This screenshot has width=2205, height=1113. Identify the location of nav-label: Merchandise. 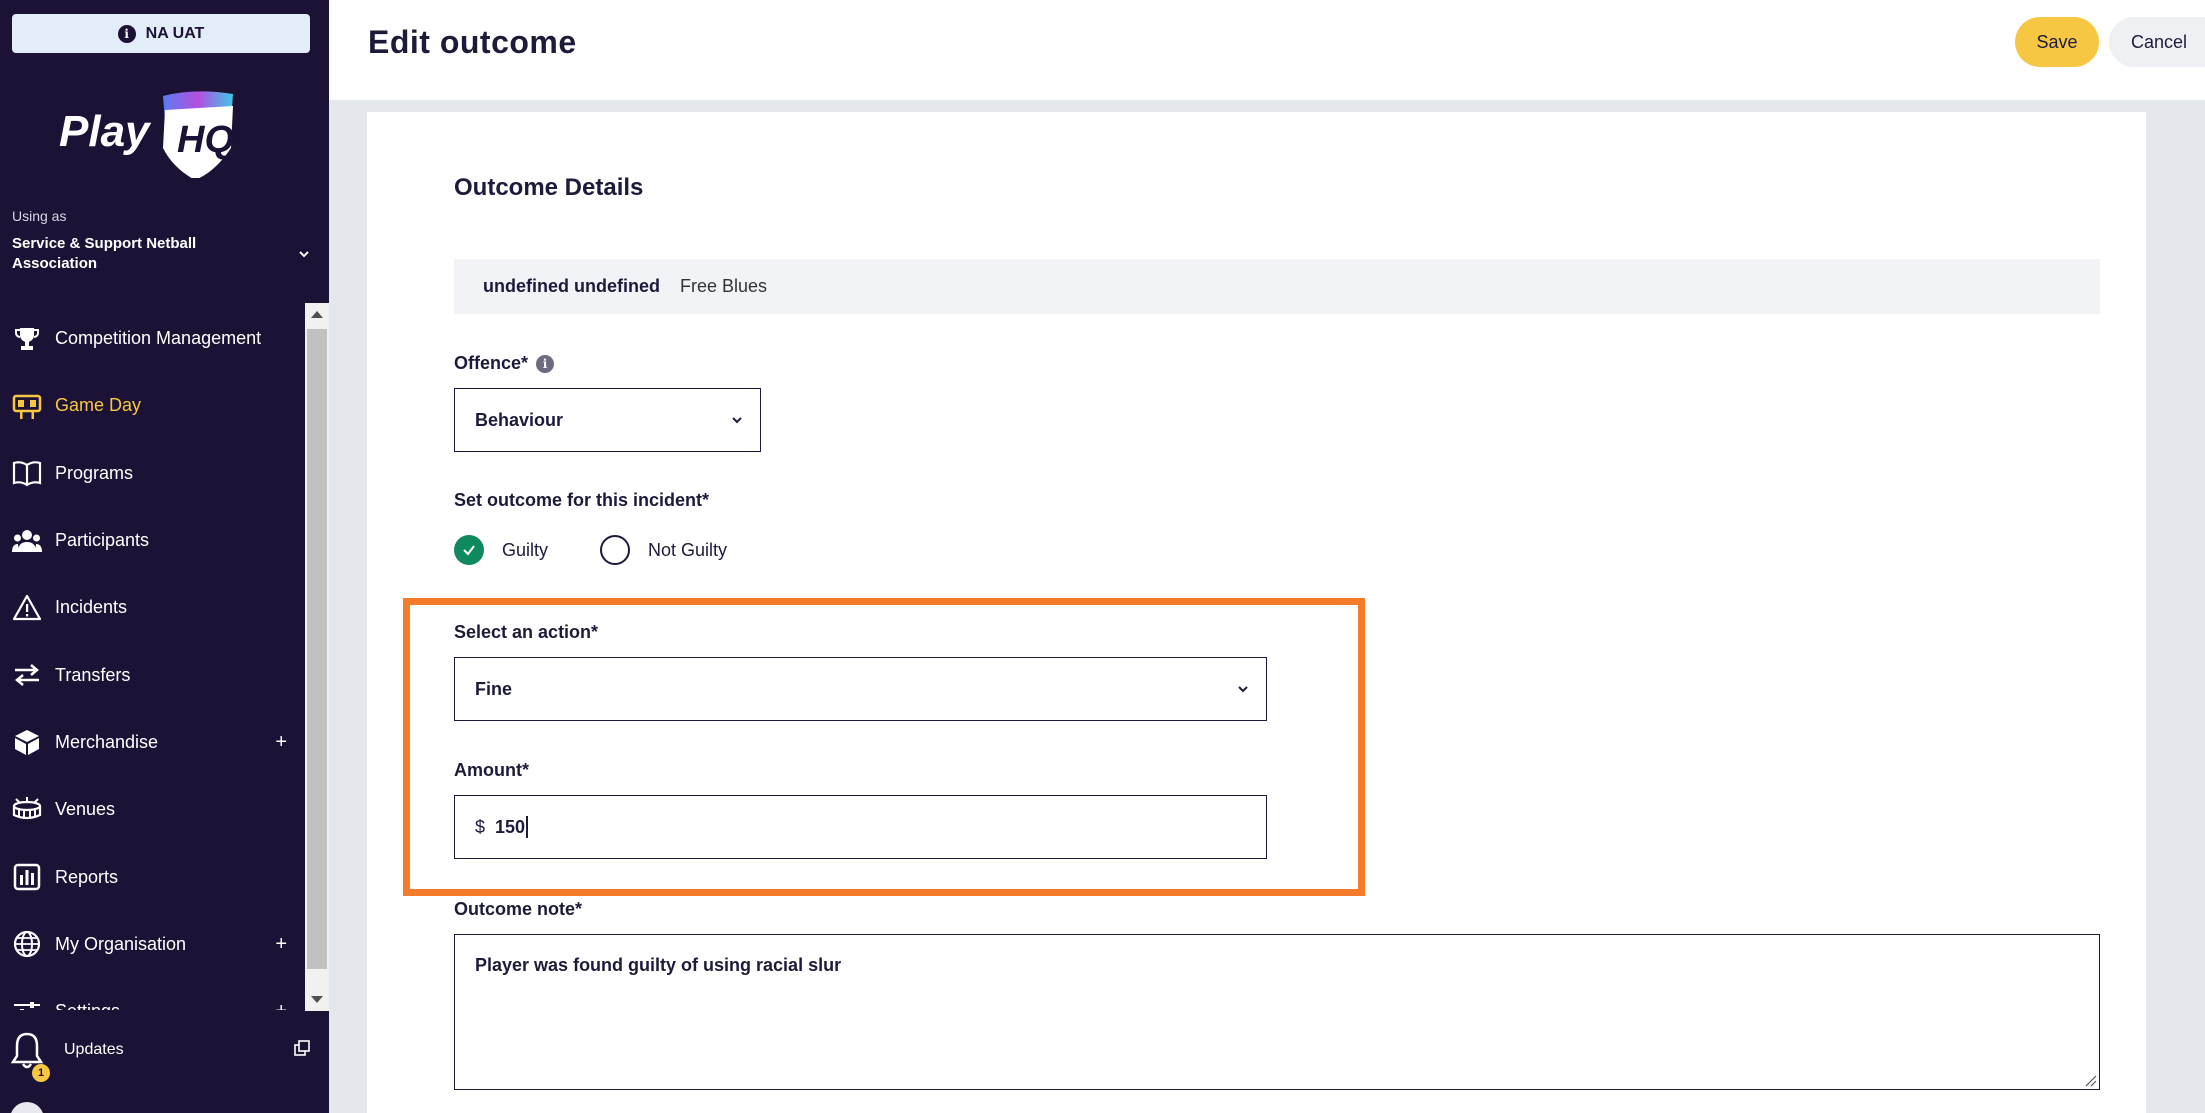
(107, 741).